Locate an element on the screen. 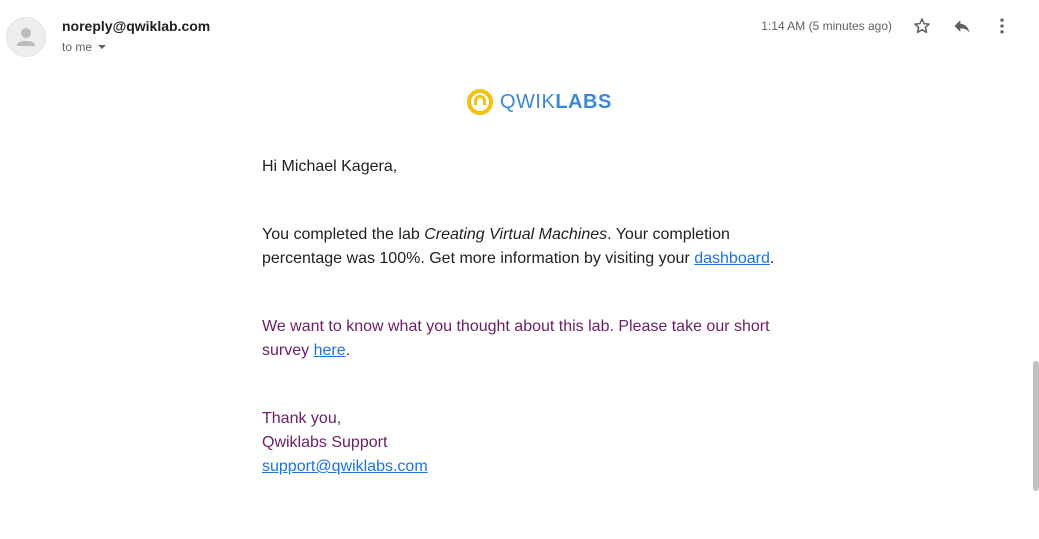 This screenshot has height=539, width=1039. star-icon is located at coordinates (922, 26).